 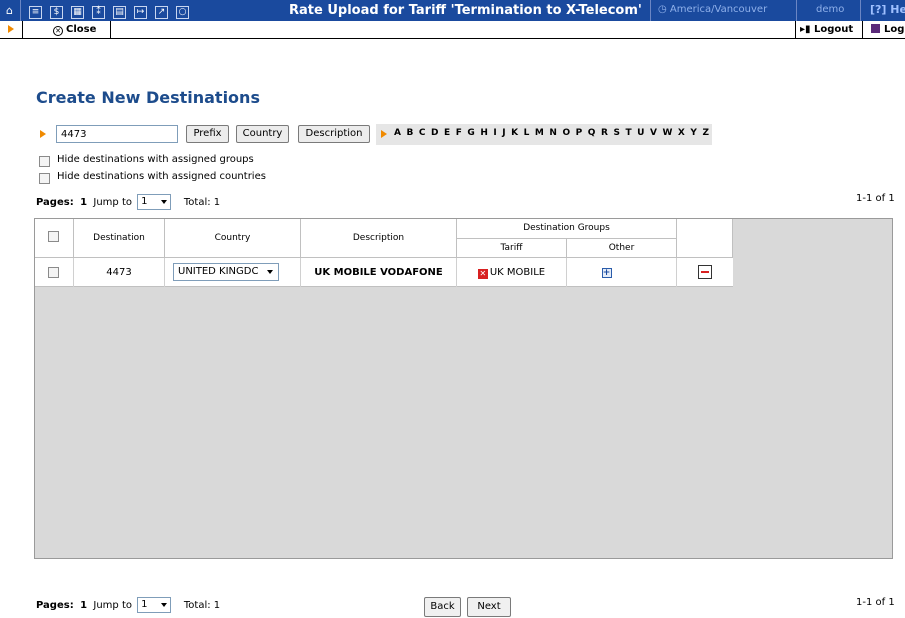 What do you see at coordinates (182, 11) in the screenshot?
I see `search-icon: ○` at bounding box center [182, 11].